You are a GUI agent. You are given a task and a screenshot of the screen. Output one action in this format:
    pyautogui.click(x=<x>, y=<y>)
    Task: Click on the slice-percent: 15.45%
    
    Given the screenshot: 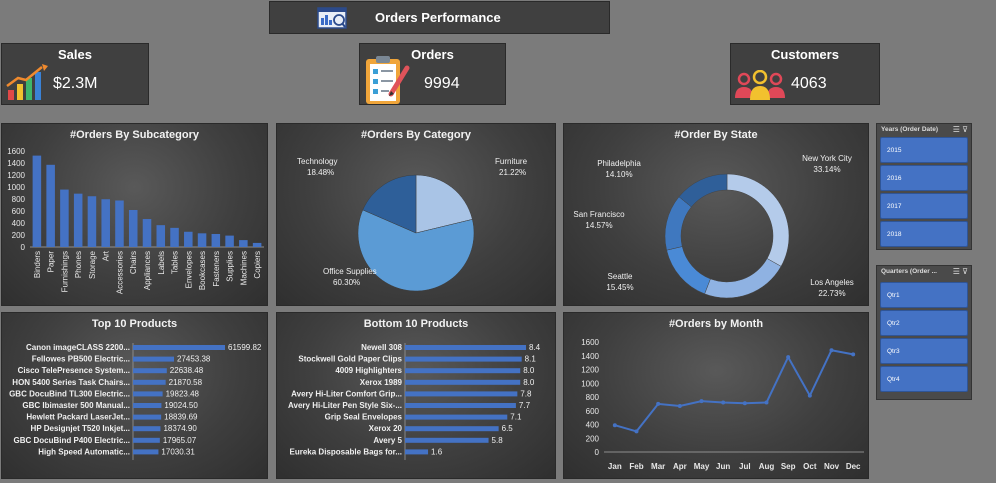 What is the action you would take?
    pyautogui.click(x=619, y=287)
    